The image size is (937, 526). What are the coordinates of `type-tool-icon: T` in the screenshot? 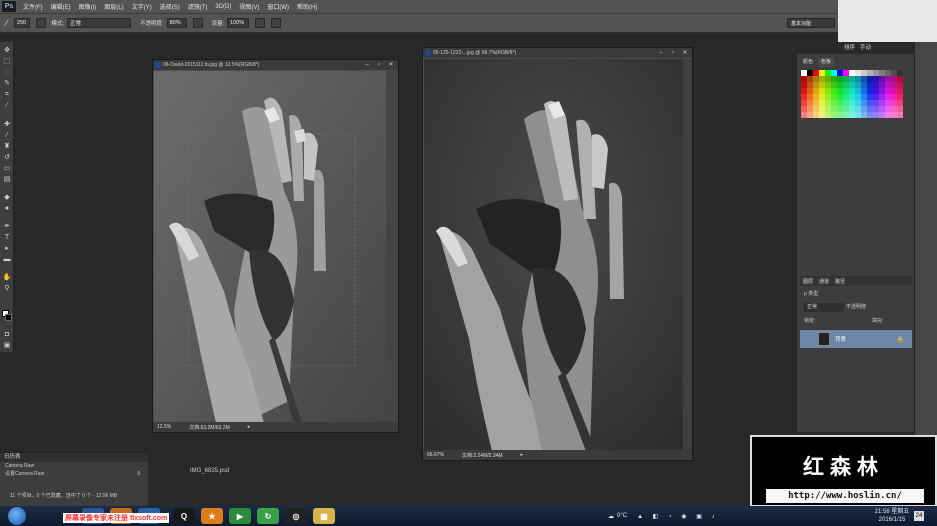 It's located at (7, 237).